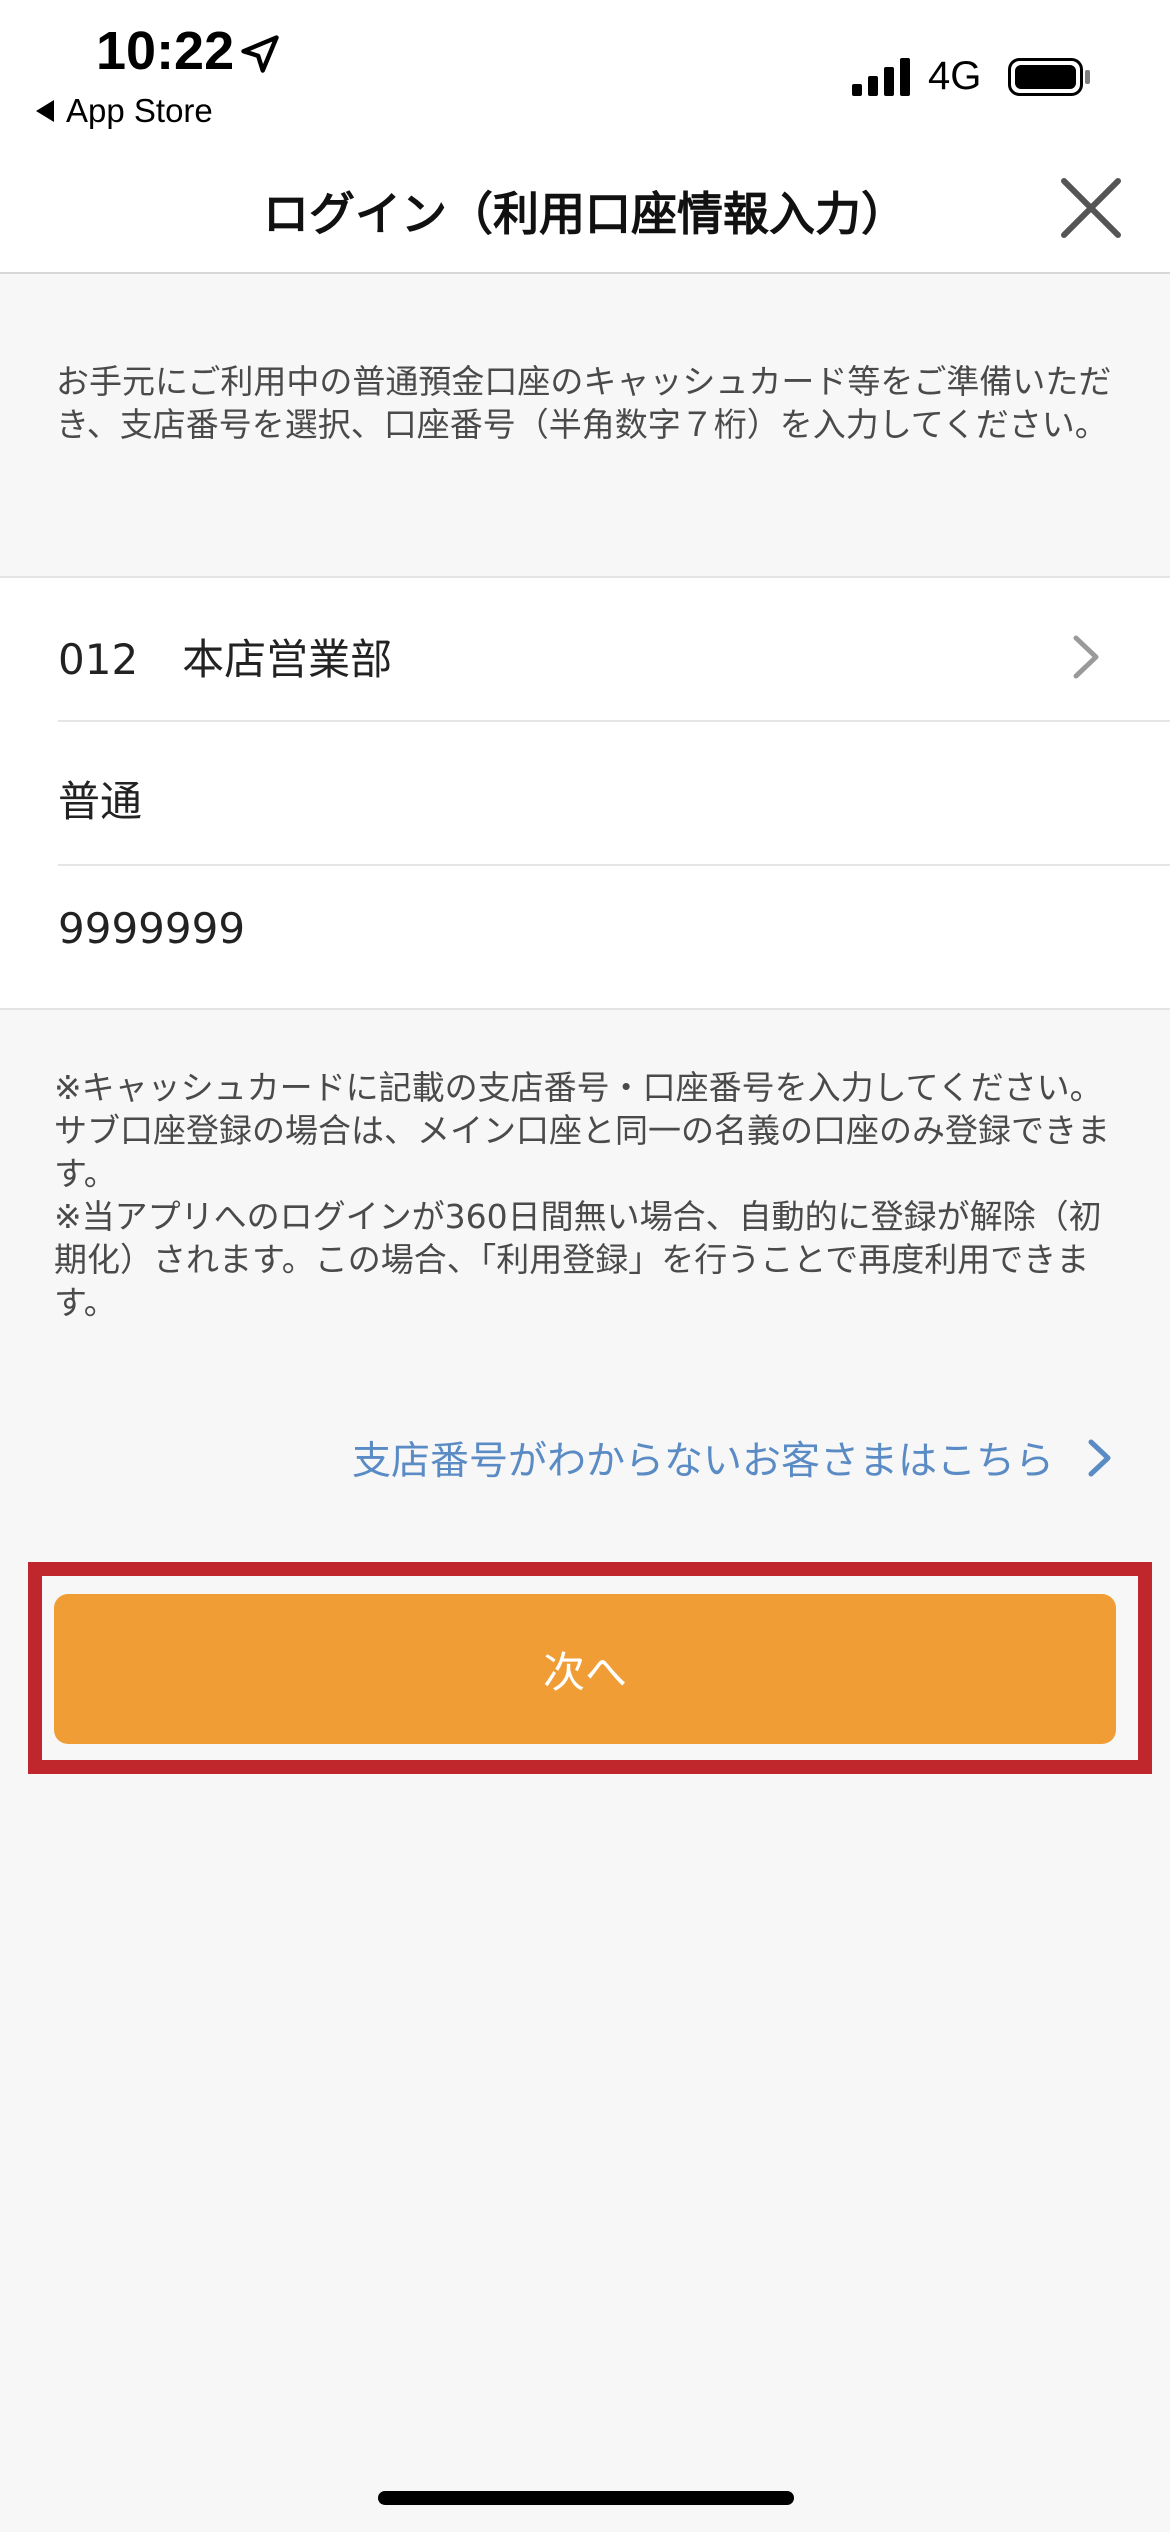 The image size is (1170, 2532). What do you see at coordinates (287, 659) in the screenshot?
I see `branch-name: 本店営業部` at bounding box center [287, 659].